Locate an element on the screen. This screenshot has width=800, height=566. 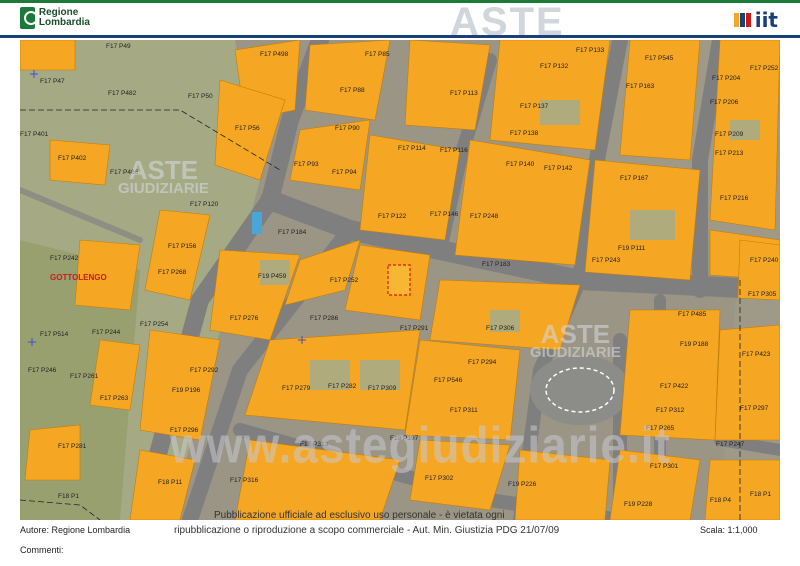
parcel-label: F17 P423 is located at coordinates (756, 354).